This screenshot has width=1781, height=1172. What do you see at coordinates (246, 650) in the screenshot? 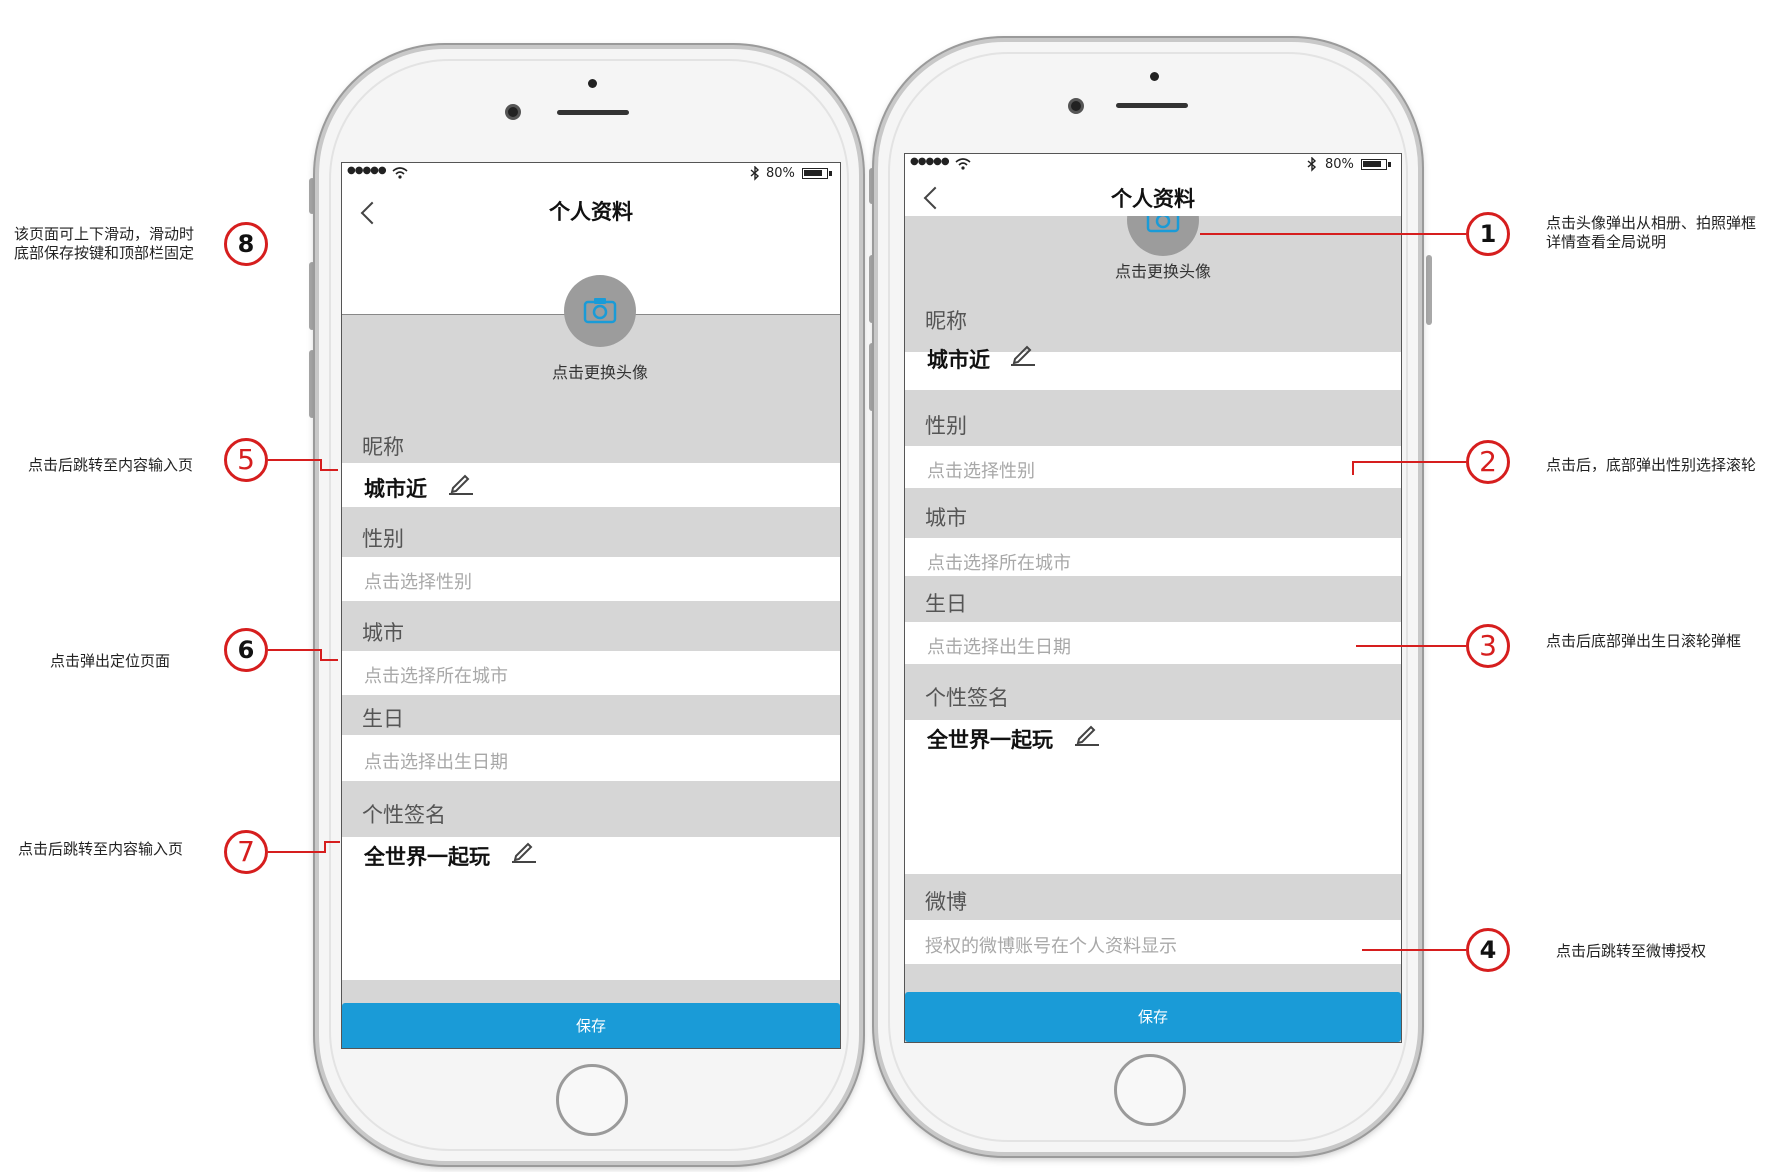
I see `annotation-6-badge: 6` at bounding box center [246, 650].